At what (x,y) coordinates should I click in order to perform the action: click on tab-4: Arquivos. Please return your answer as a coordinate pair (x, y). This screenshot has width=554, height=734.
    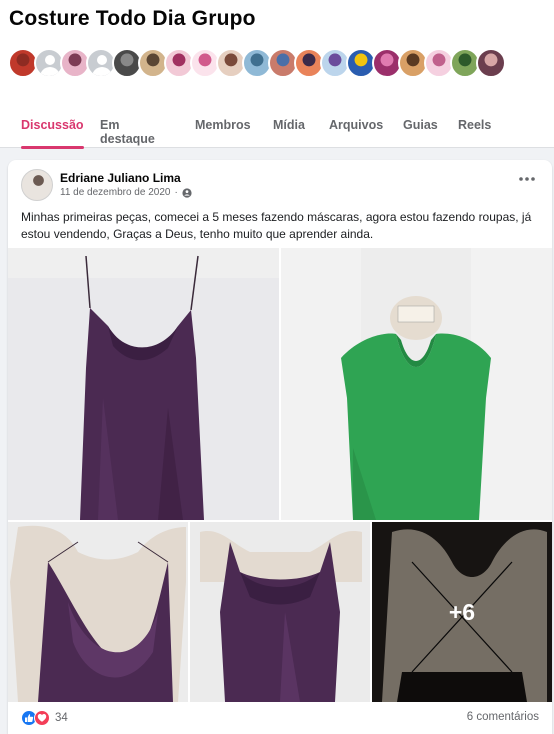
    Looking at the image, I should click on (356, 126).